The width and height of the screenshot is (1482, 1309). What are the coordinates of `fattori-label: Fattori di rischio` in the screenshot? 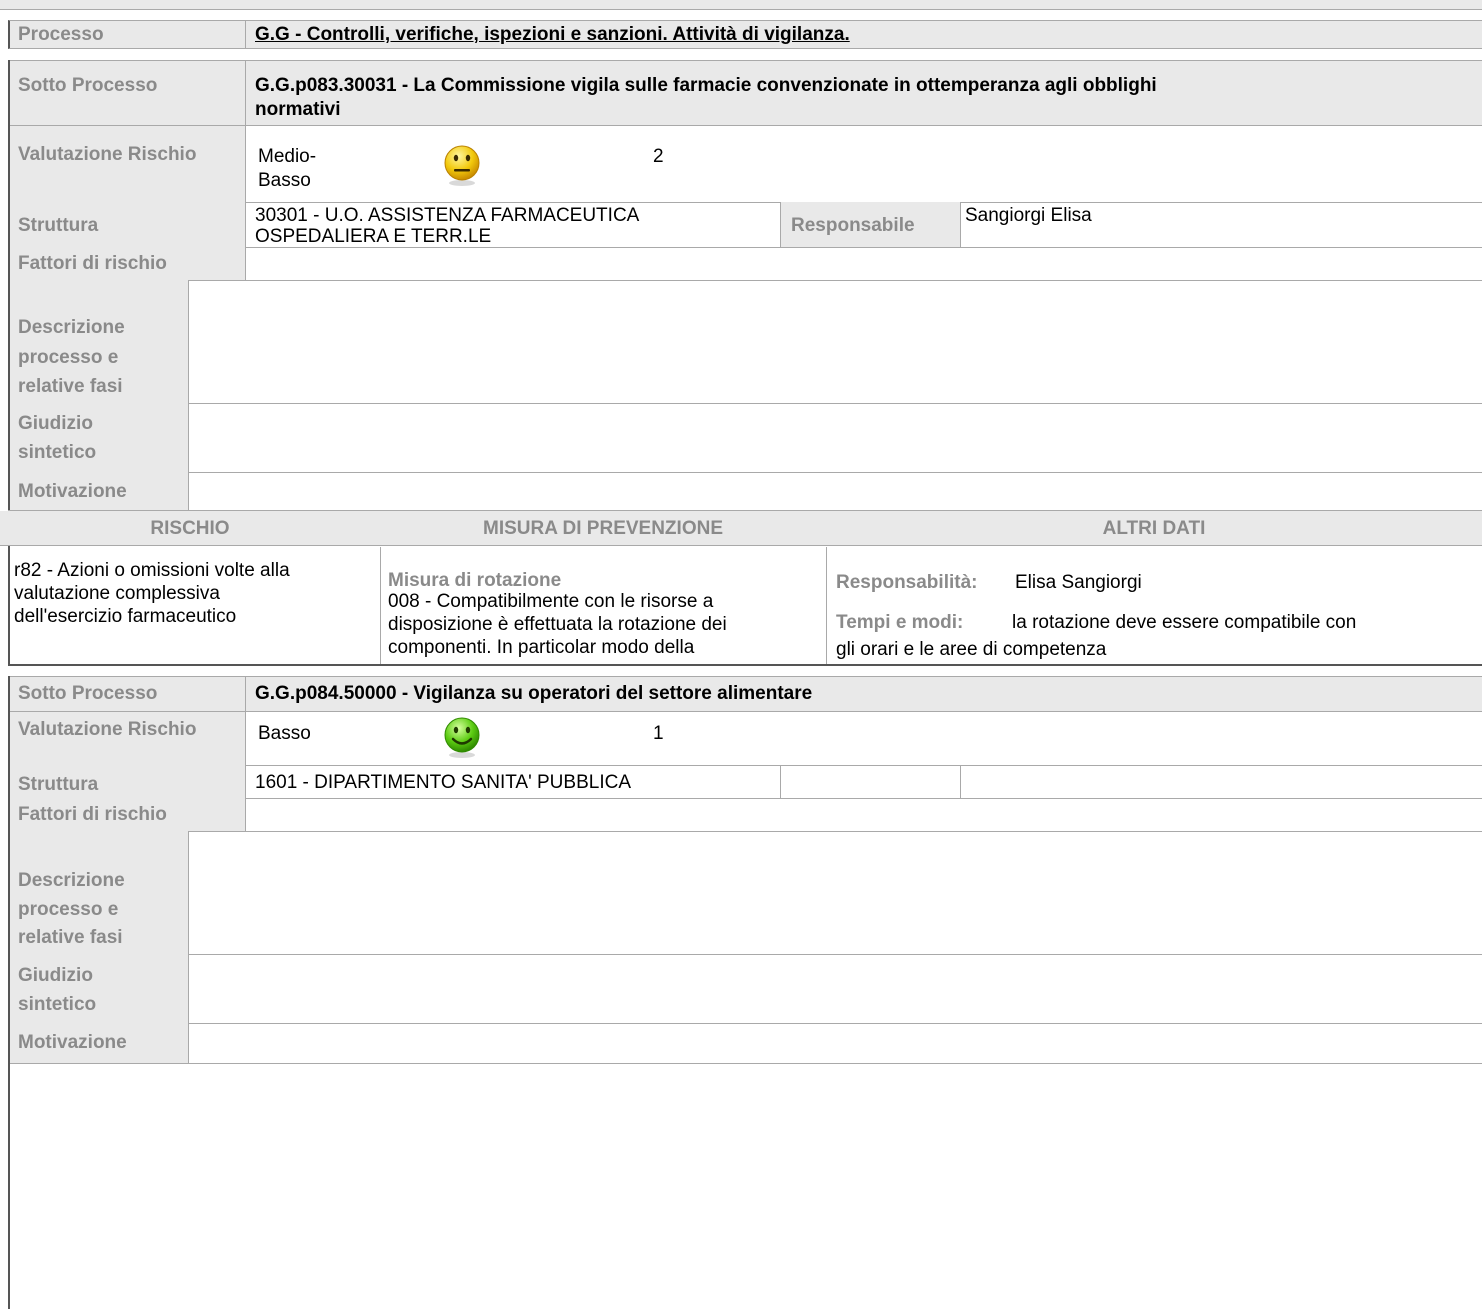 It's located at (92, 263).